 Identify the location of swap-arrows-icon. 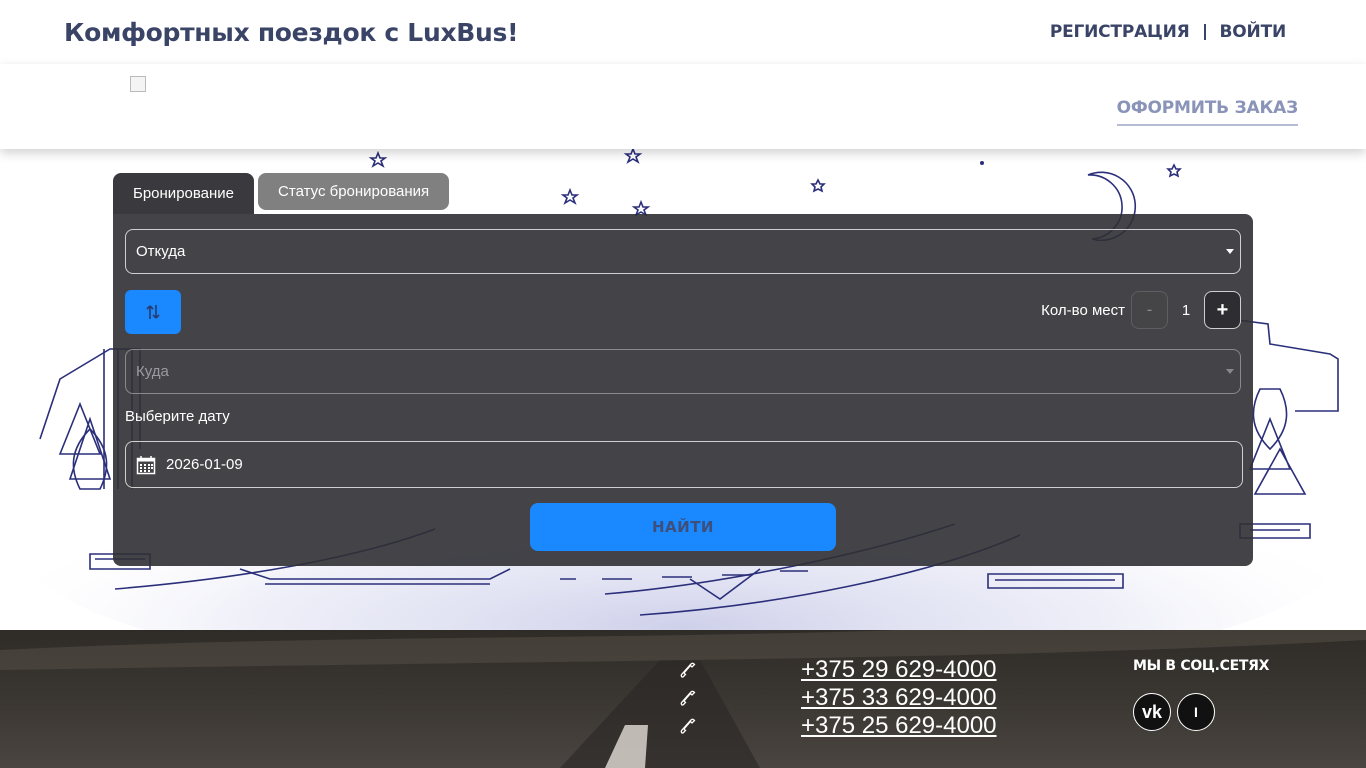
(153, 312).